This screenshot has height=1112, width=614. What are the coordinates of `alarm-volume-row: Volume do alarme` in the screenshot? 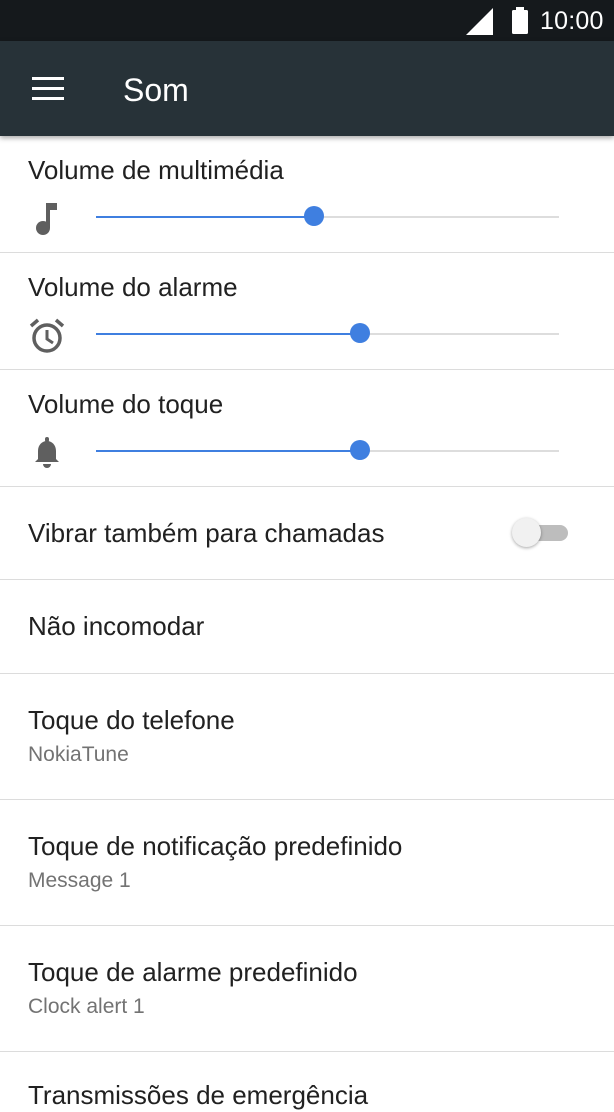 It's located at (307, 311).